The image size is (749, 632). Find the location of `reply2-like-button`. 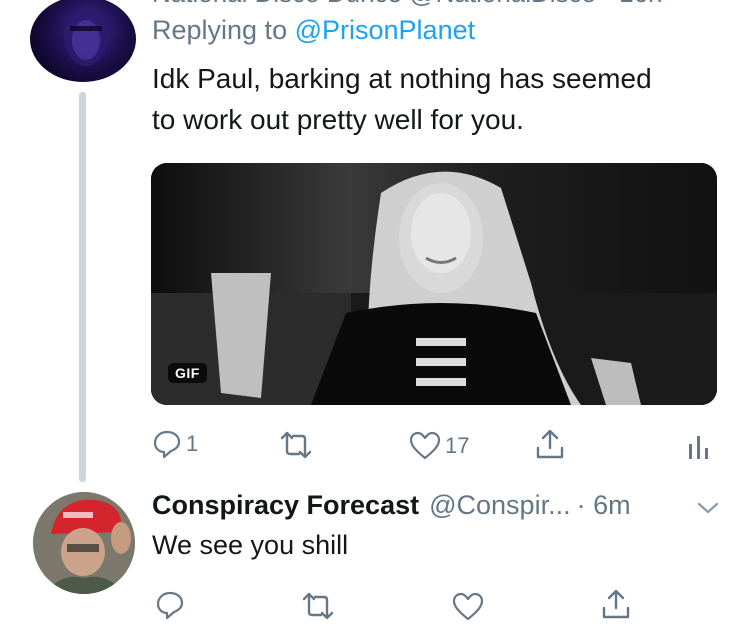

reply2-like-button is located at coordinates (468, 607).